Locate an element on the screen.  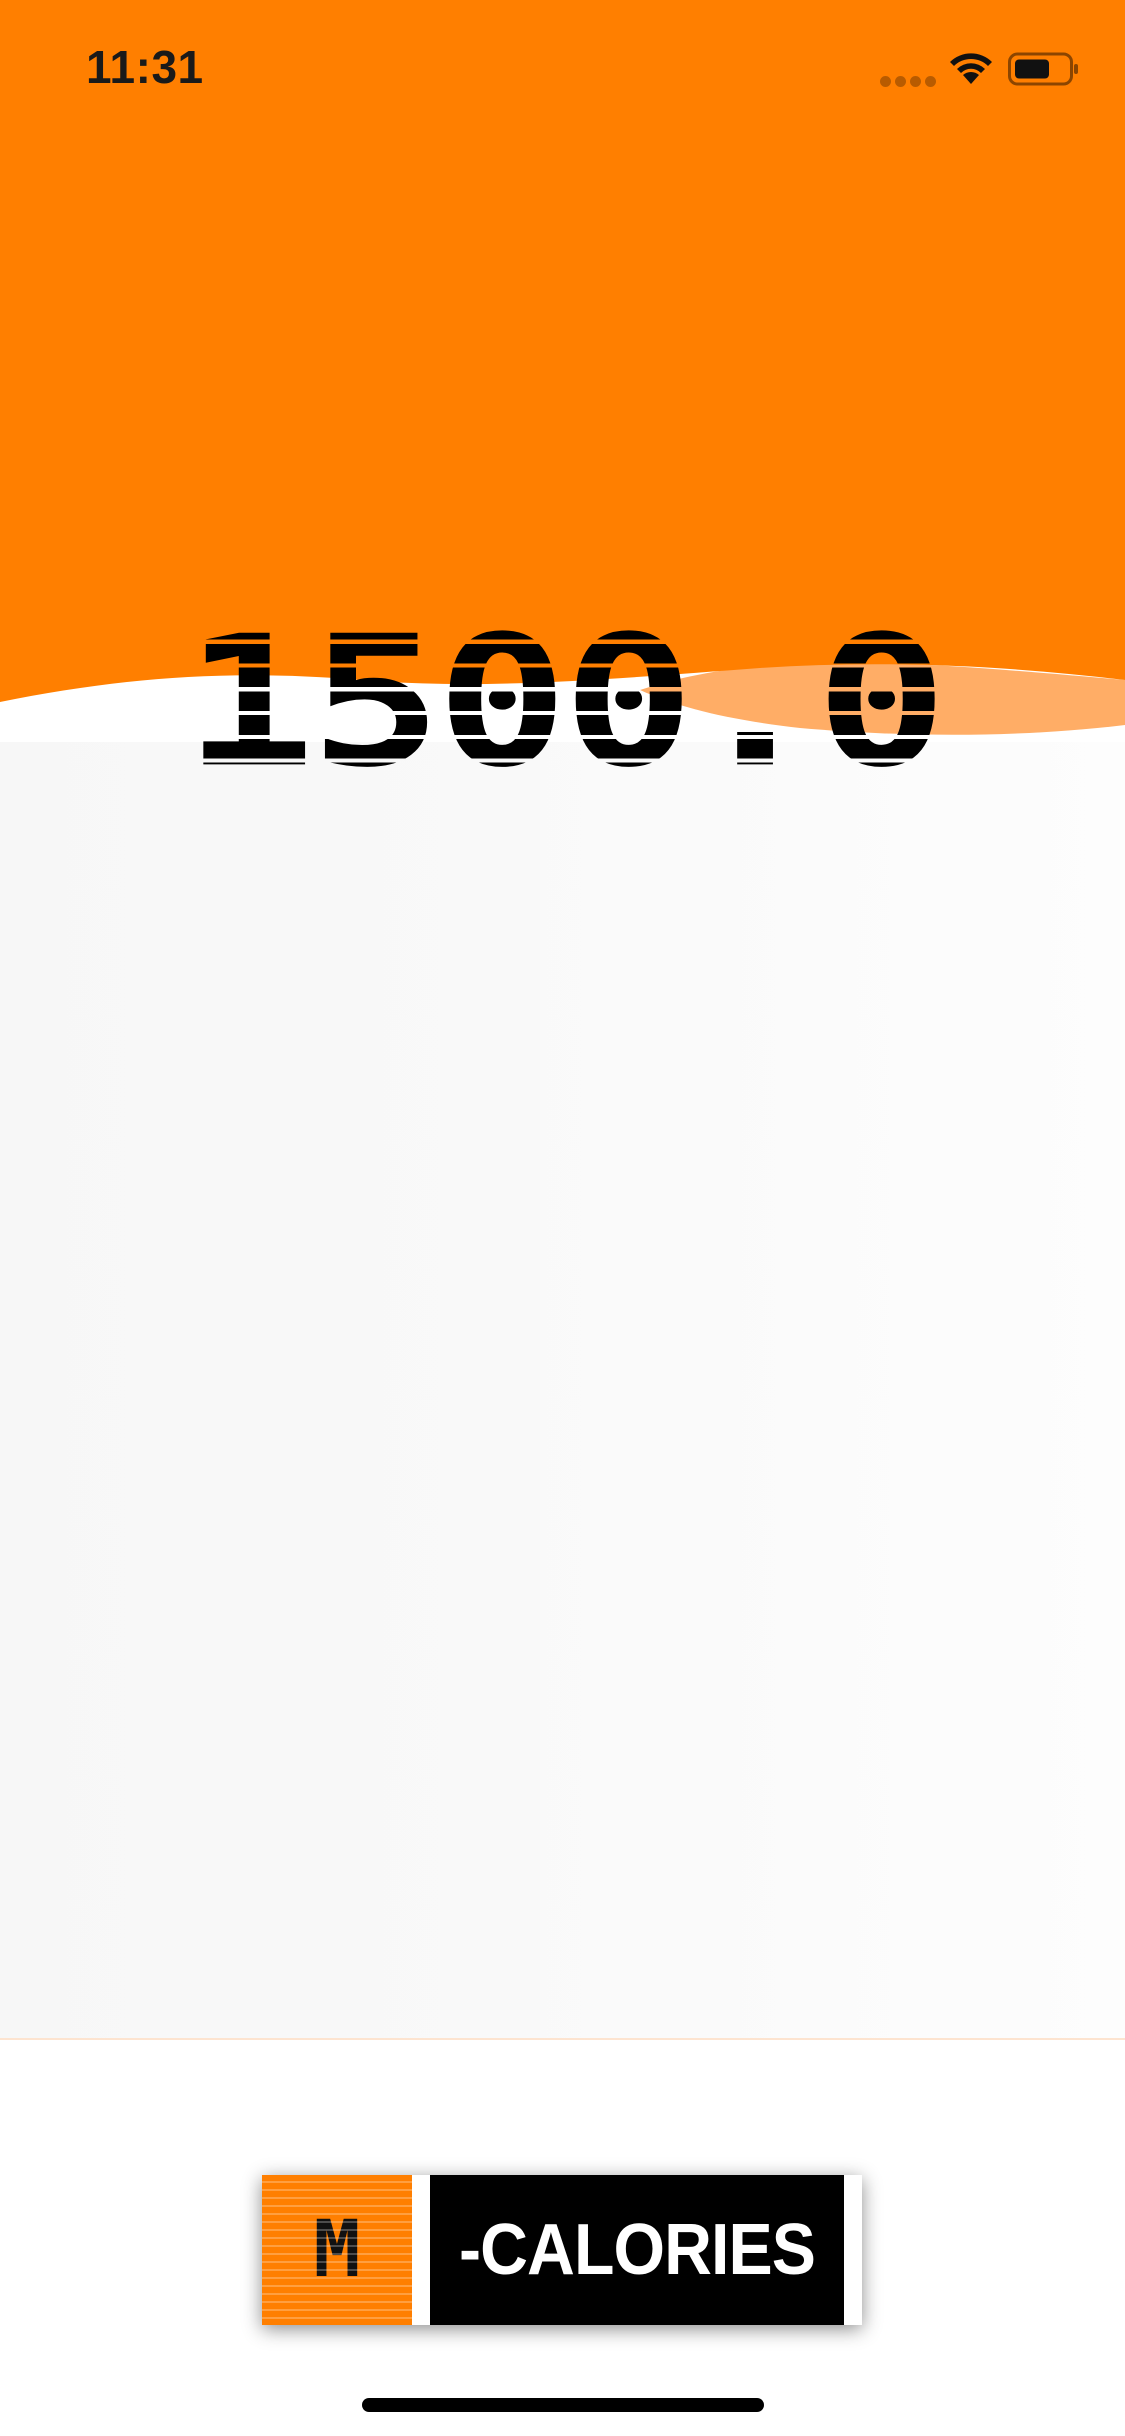
battery-icon is located at coordinates (1043, 69).